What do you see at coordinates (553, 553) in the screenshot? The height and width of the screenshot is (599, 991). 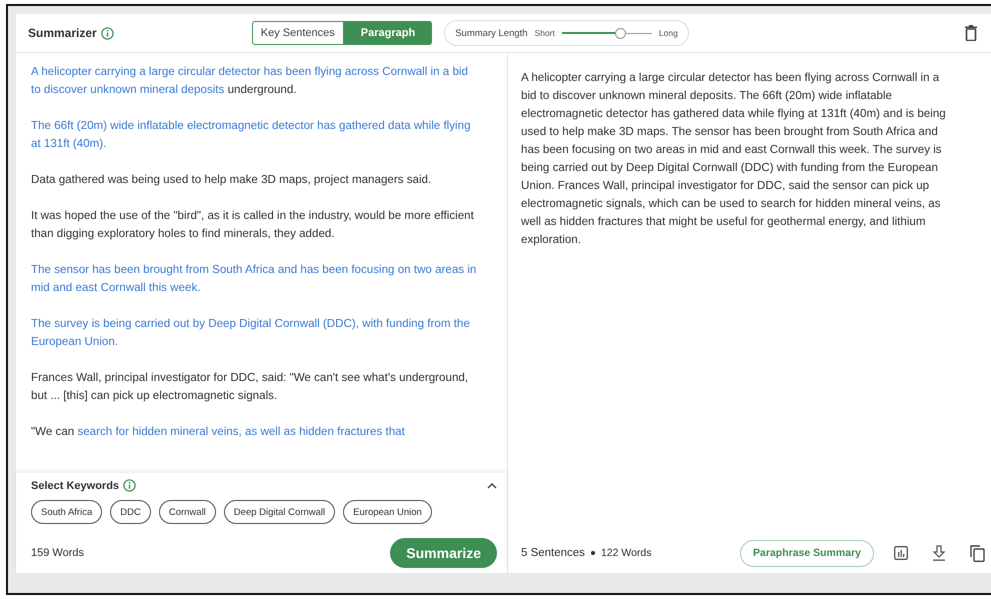 I see `sentence-count: 5 Sentences` at bounding box center [553, 553].